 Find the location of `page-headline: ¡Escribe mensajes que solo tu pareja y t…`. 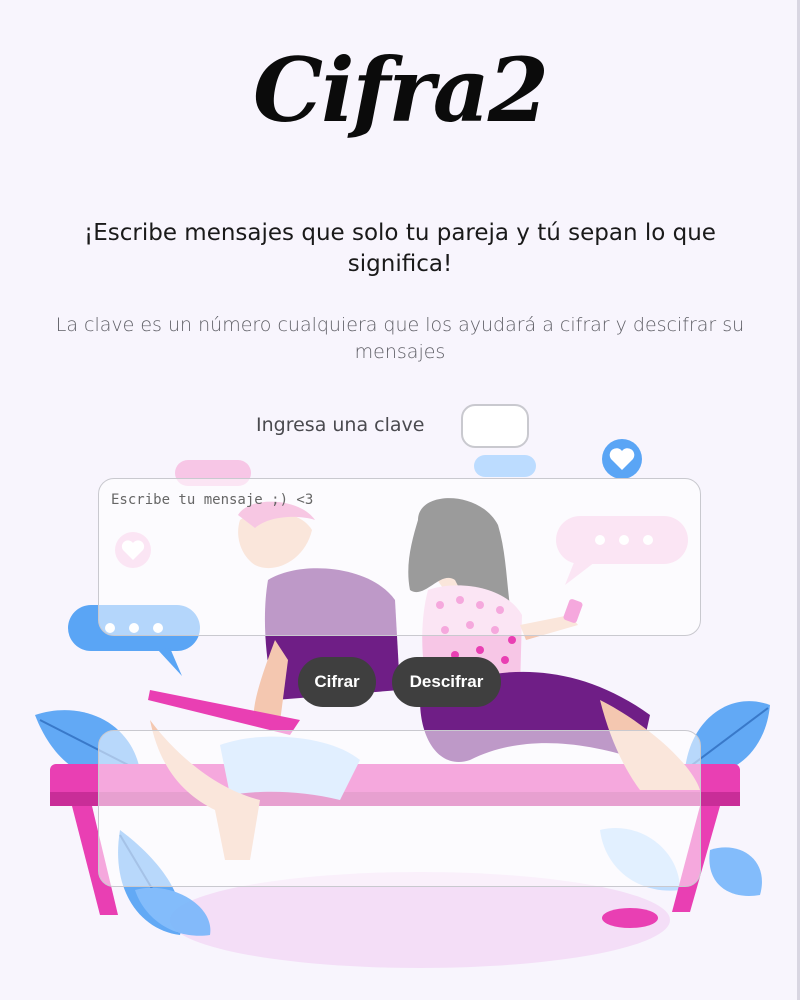

page-headline: ¡Escribe mensajes que solo tu pareja y t… is located at coordinates (400, 248).